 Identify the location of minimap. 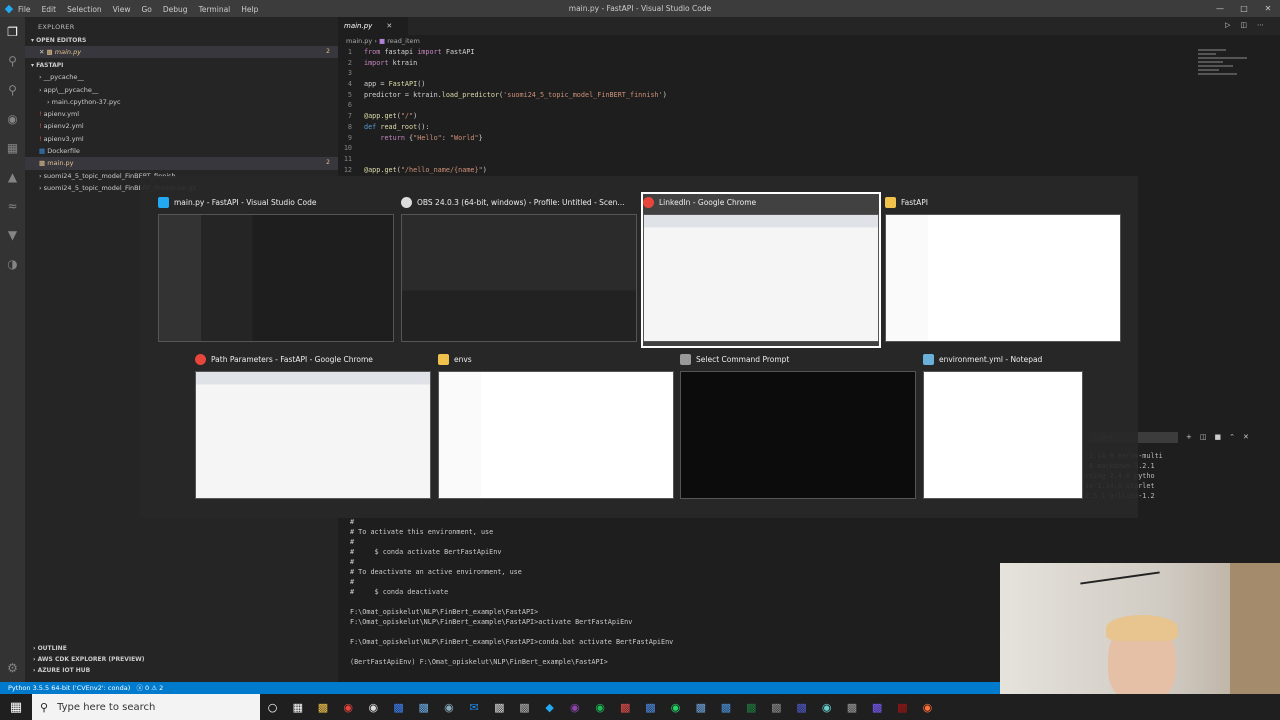
(1233, 77).